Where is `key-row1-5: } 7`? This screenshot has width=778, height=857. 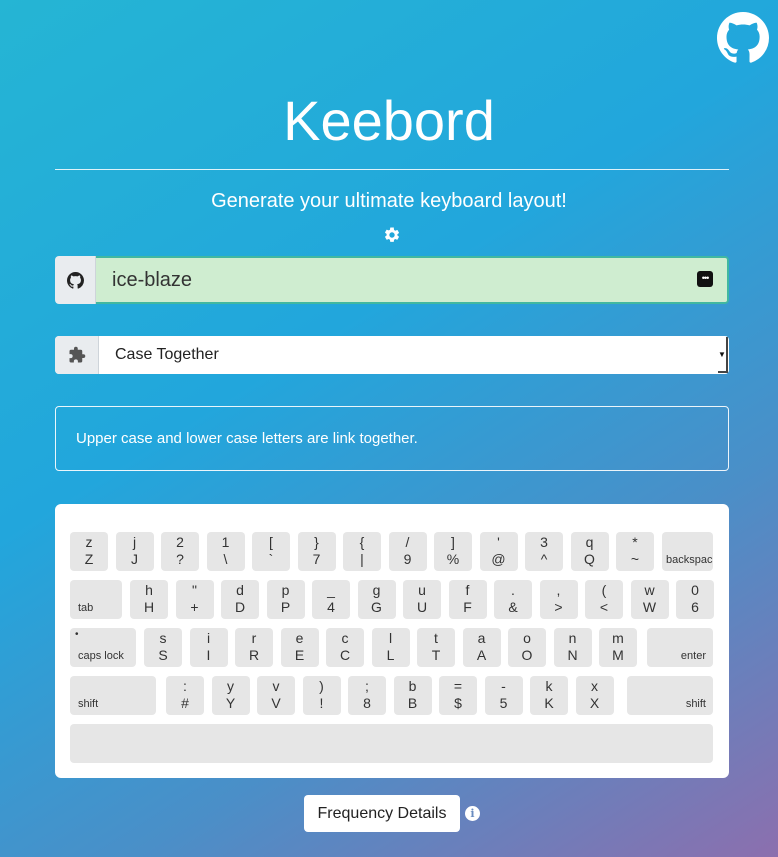 key-row1-5: } 7 is located at coordinates (316, 551).